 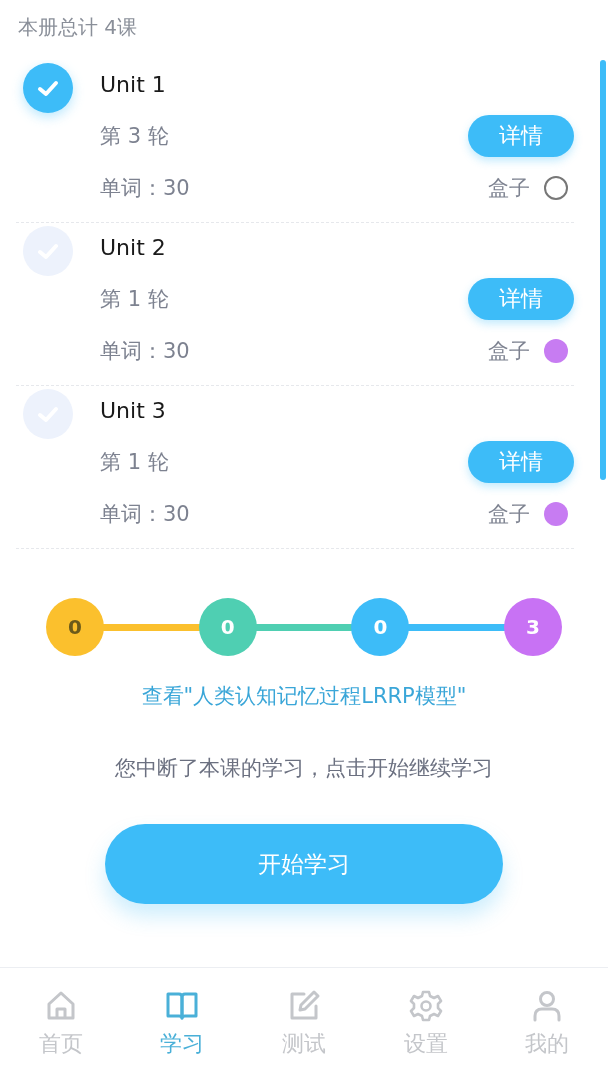 What do you see at coordinates (182, 1024) in the screenshot?
I see `tab: 学习` at bounding box center [182, 1024].